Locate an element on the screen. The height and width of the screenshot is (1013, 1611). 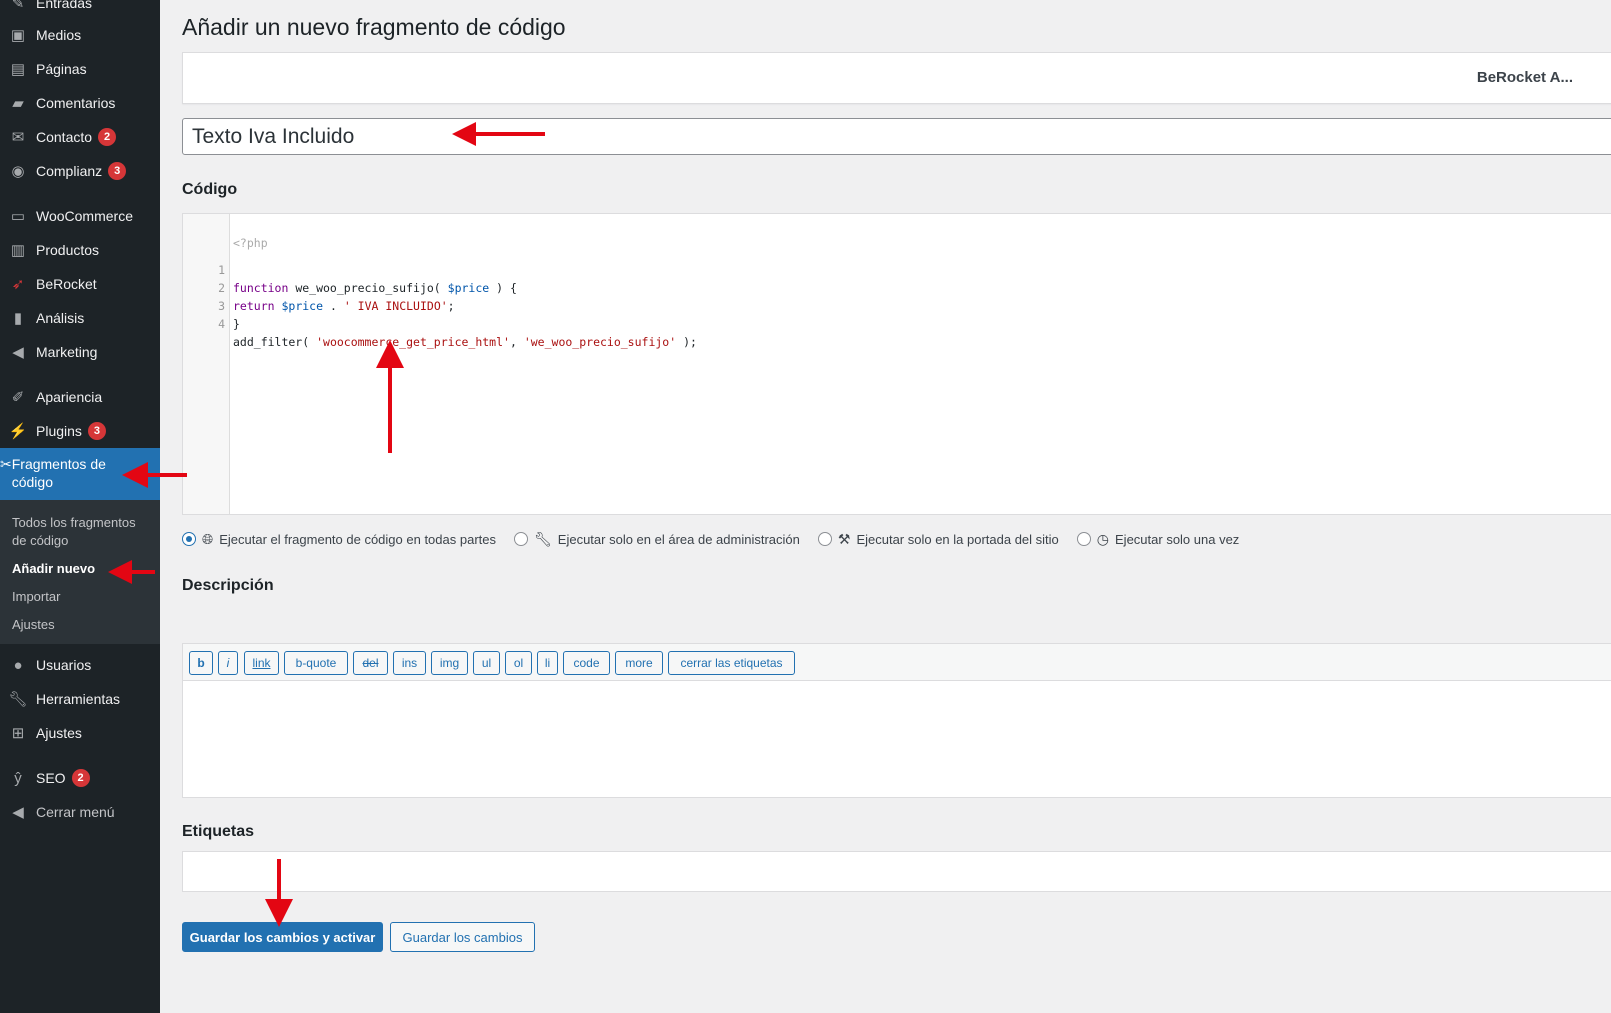
mail-icon: ✉ is located at coordinates (18, 137).